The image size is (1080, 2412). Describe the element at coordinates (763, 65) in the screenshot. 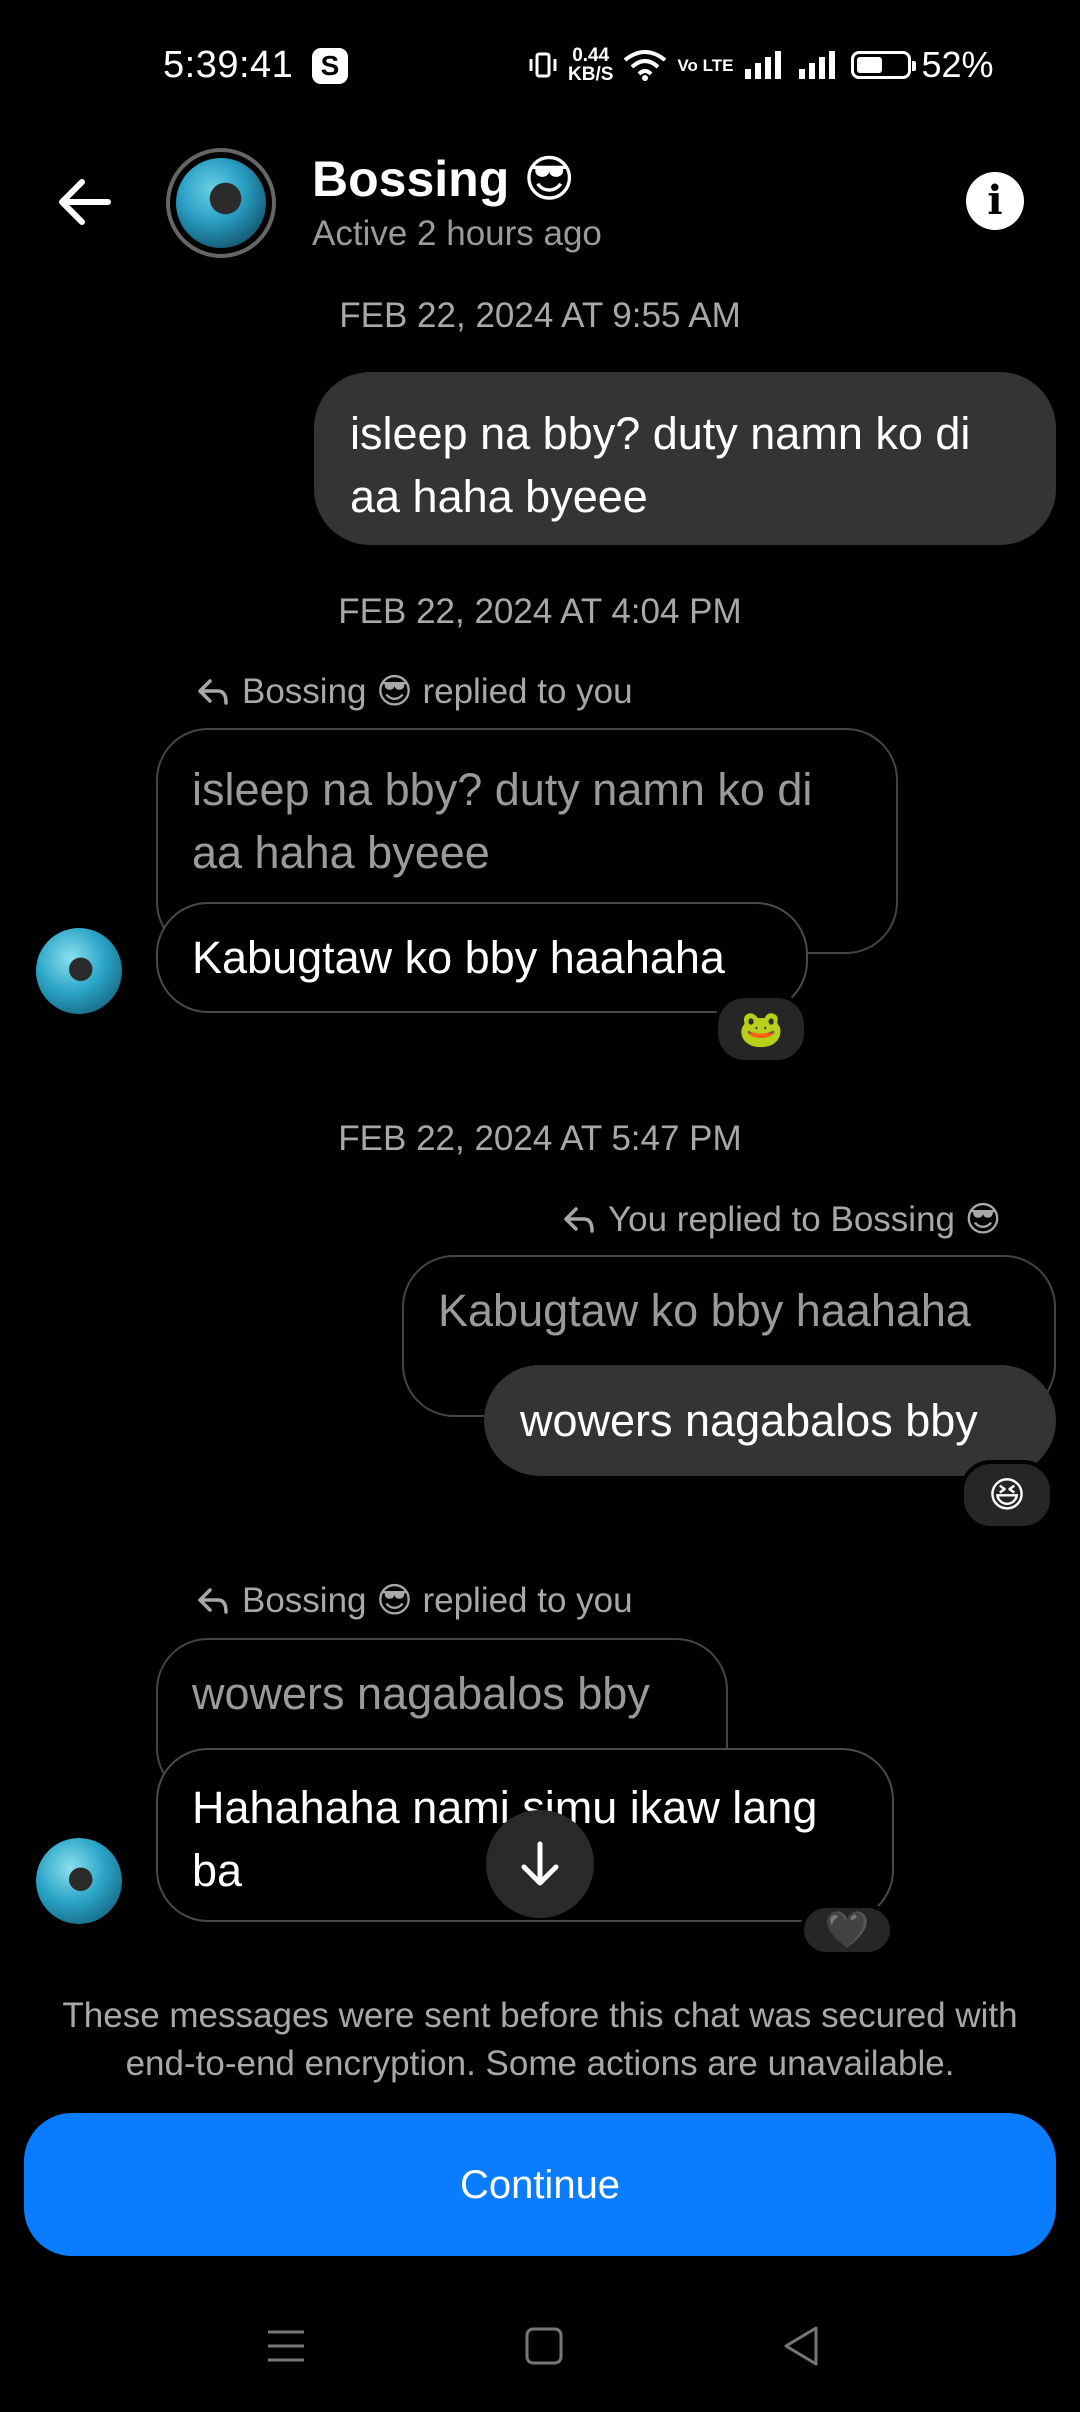

I see `signal-icon` at that location.